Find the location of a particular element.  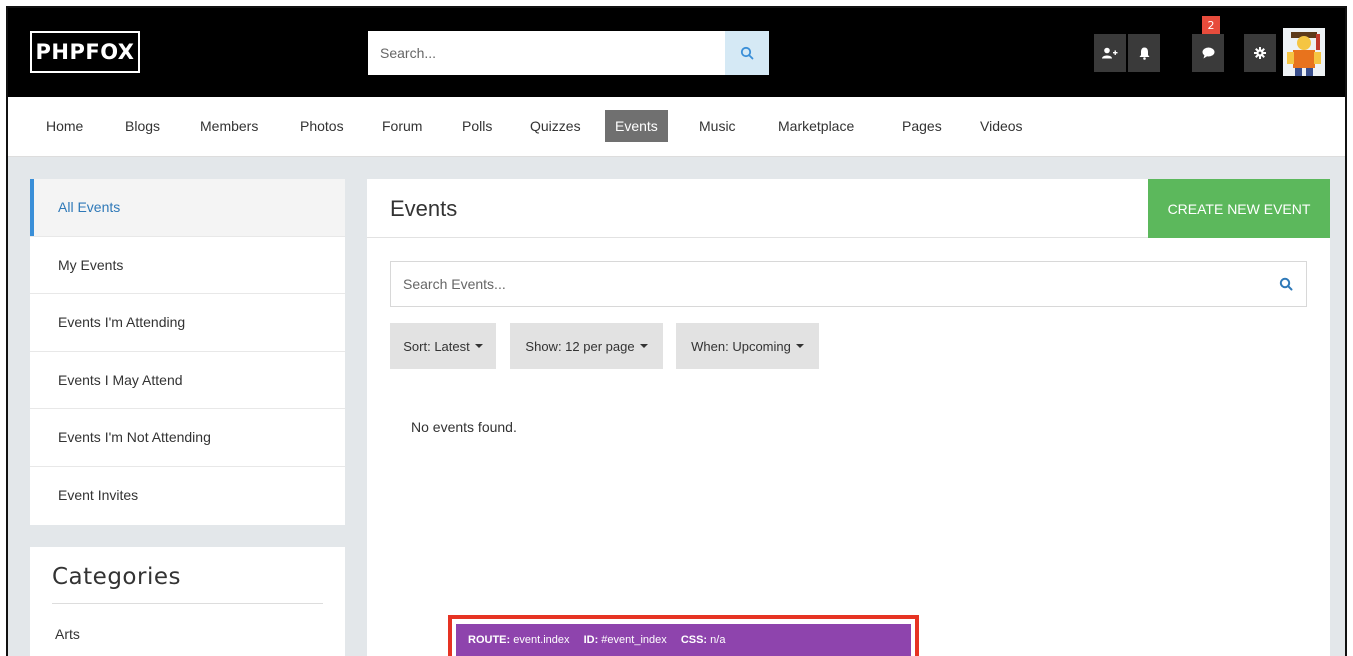

sidebar-item-attending: Events I'm Attending is located at coordinates (187, 323).